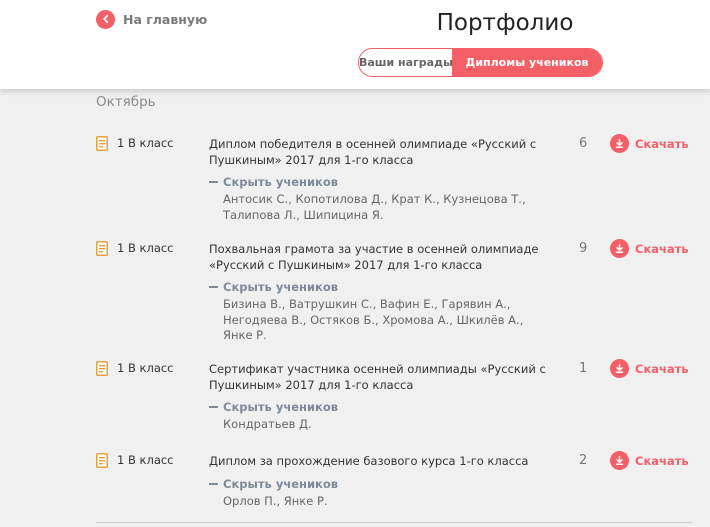 This screenshot has width=710, height=527. What do you see at coordinates (406, 62) in the screenshot?
I see `tab-your-awards: Ваши награды` at bounding box center [406, 62].